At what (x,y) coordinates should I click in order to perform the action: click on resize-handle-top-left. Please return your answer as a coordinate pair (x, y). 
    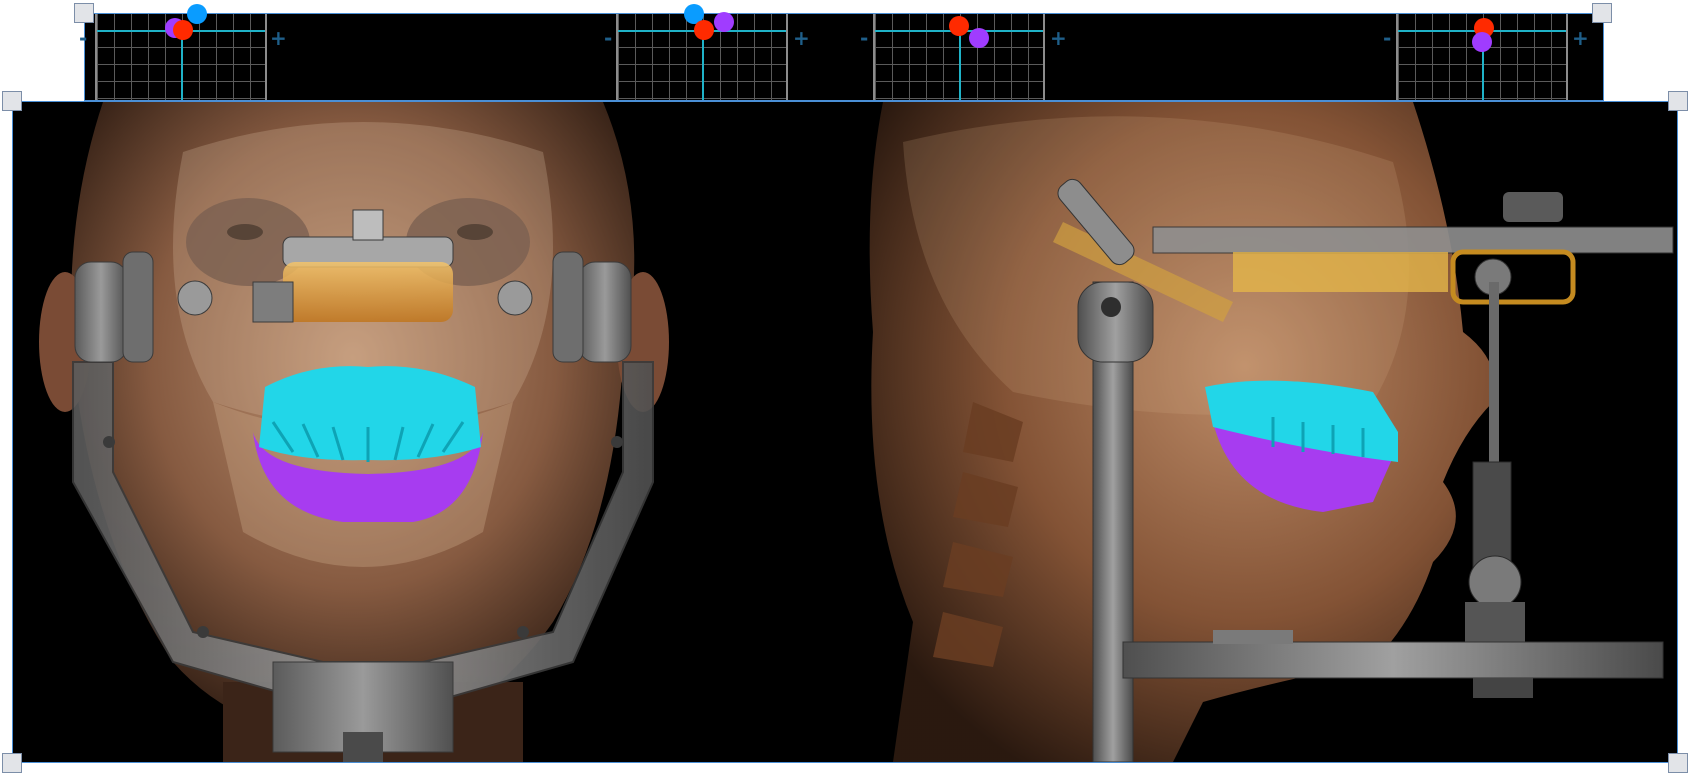
    Looking at the image, I should click on (84, 13).